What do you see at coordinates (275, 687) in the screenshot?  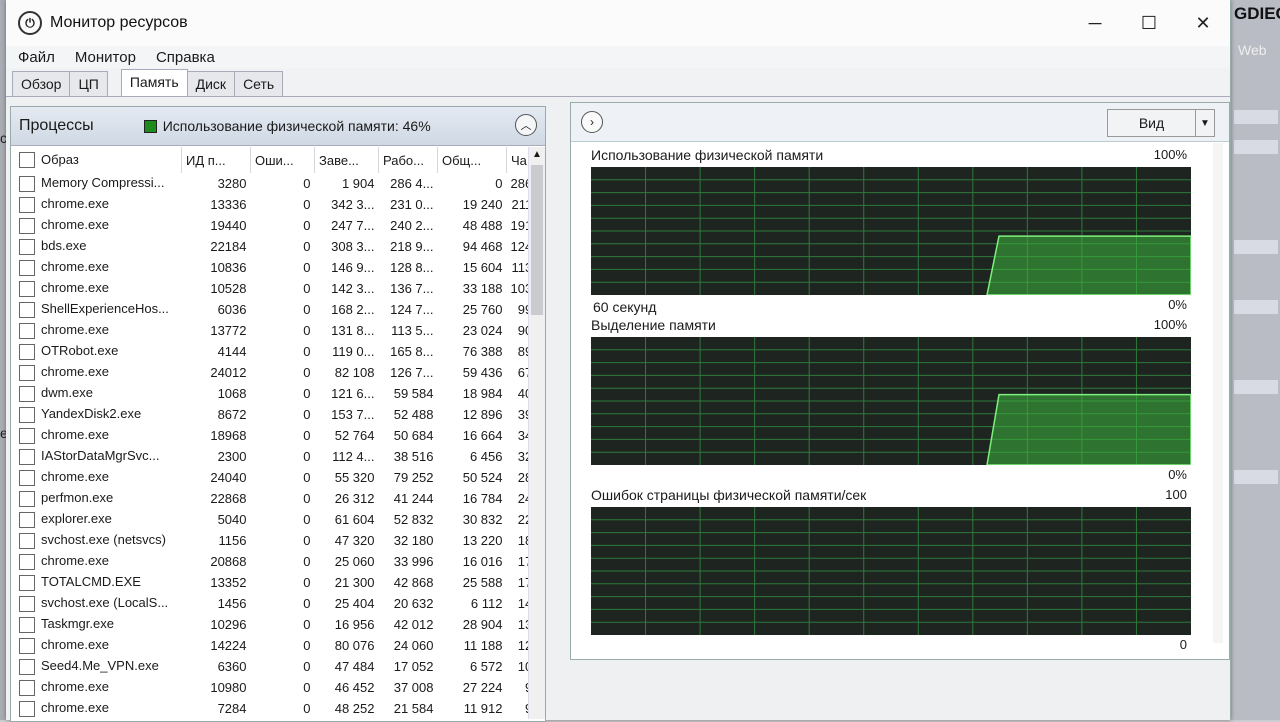 I see `table-row: chrome.exe10980046 45237 00827 2249` at bounding box center [275, 687].